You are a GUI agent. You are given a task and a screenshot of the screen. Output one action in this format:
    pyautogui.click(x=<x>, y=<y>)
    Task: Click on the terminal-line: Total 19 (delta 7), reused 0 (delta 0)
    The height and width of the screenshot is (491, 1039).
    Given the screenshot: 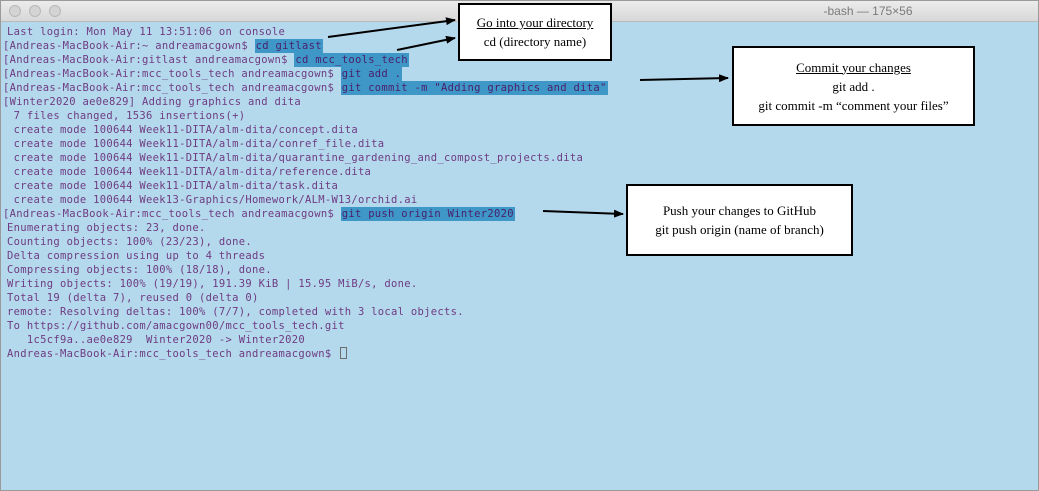 What is the action you would take?
    pyautogui.click(x=133, y=298)
    